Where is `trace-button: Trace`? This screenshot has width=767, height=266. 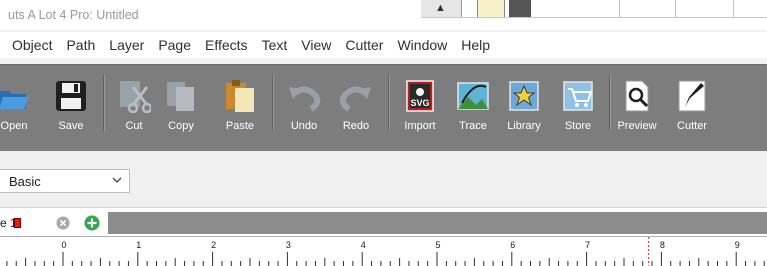
trace-button: Trace is located at coordinates (473, 108).